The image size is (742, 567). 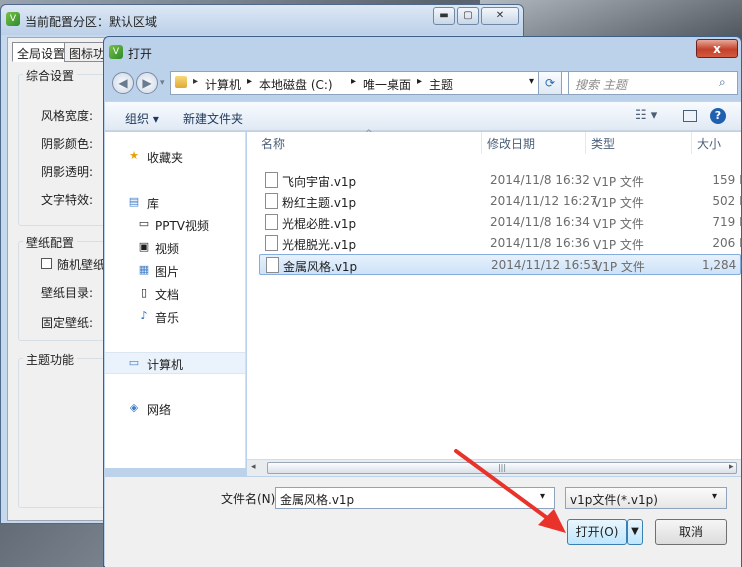 I want to click on address-bar: ▸ 计算机 ▸ 本地磁盘 (C:) ▸ 唯一桌面 ▸ 主题 ▾, so click(x=379, y=83).